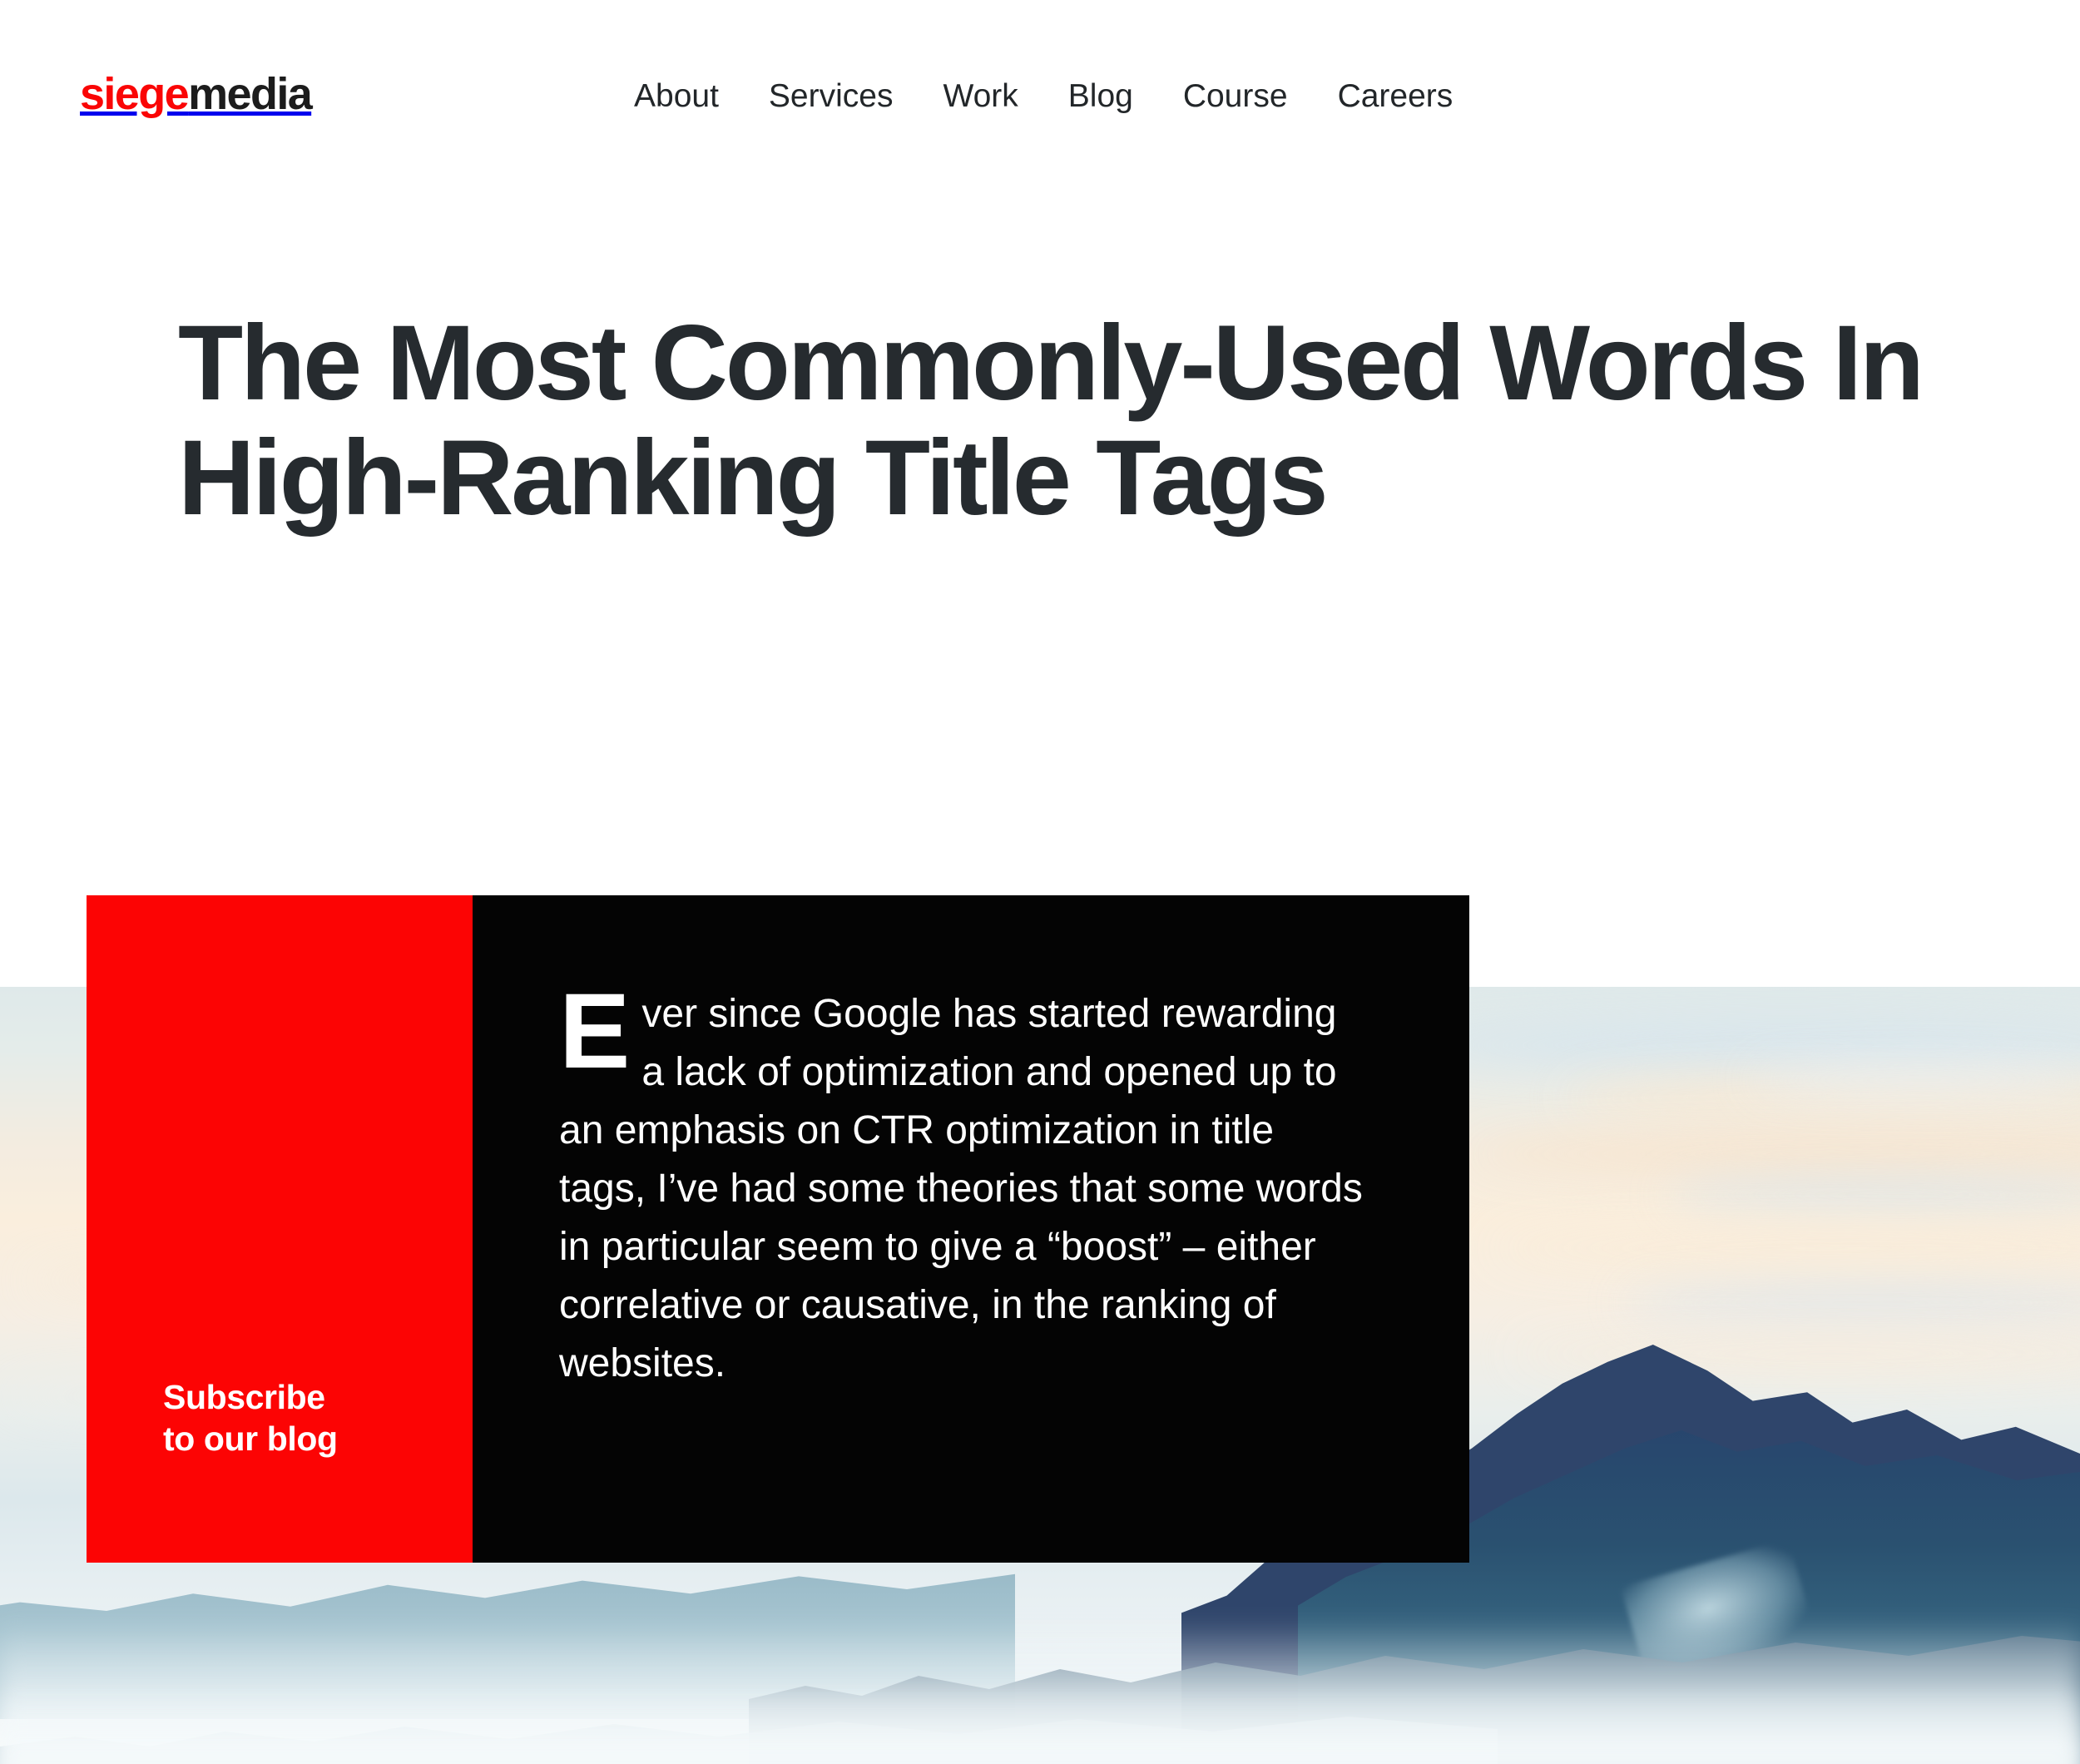 The height and width of the screenshot is (1764, 2080). What do you see at coordinates (250, 94) in the screenshot?
I see `logo-text-media: media` at bounding box center [250, 94].